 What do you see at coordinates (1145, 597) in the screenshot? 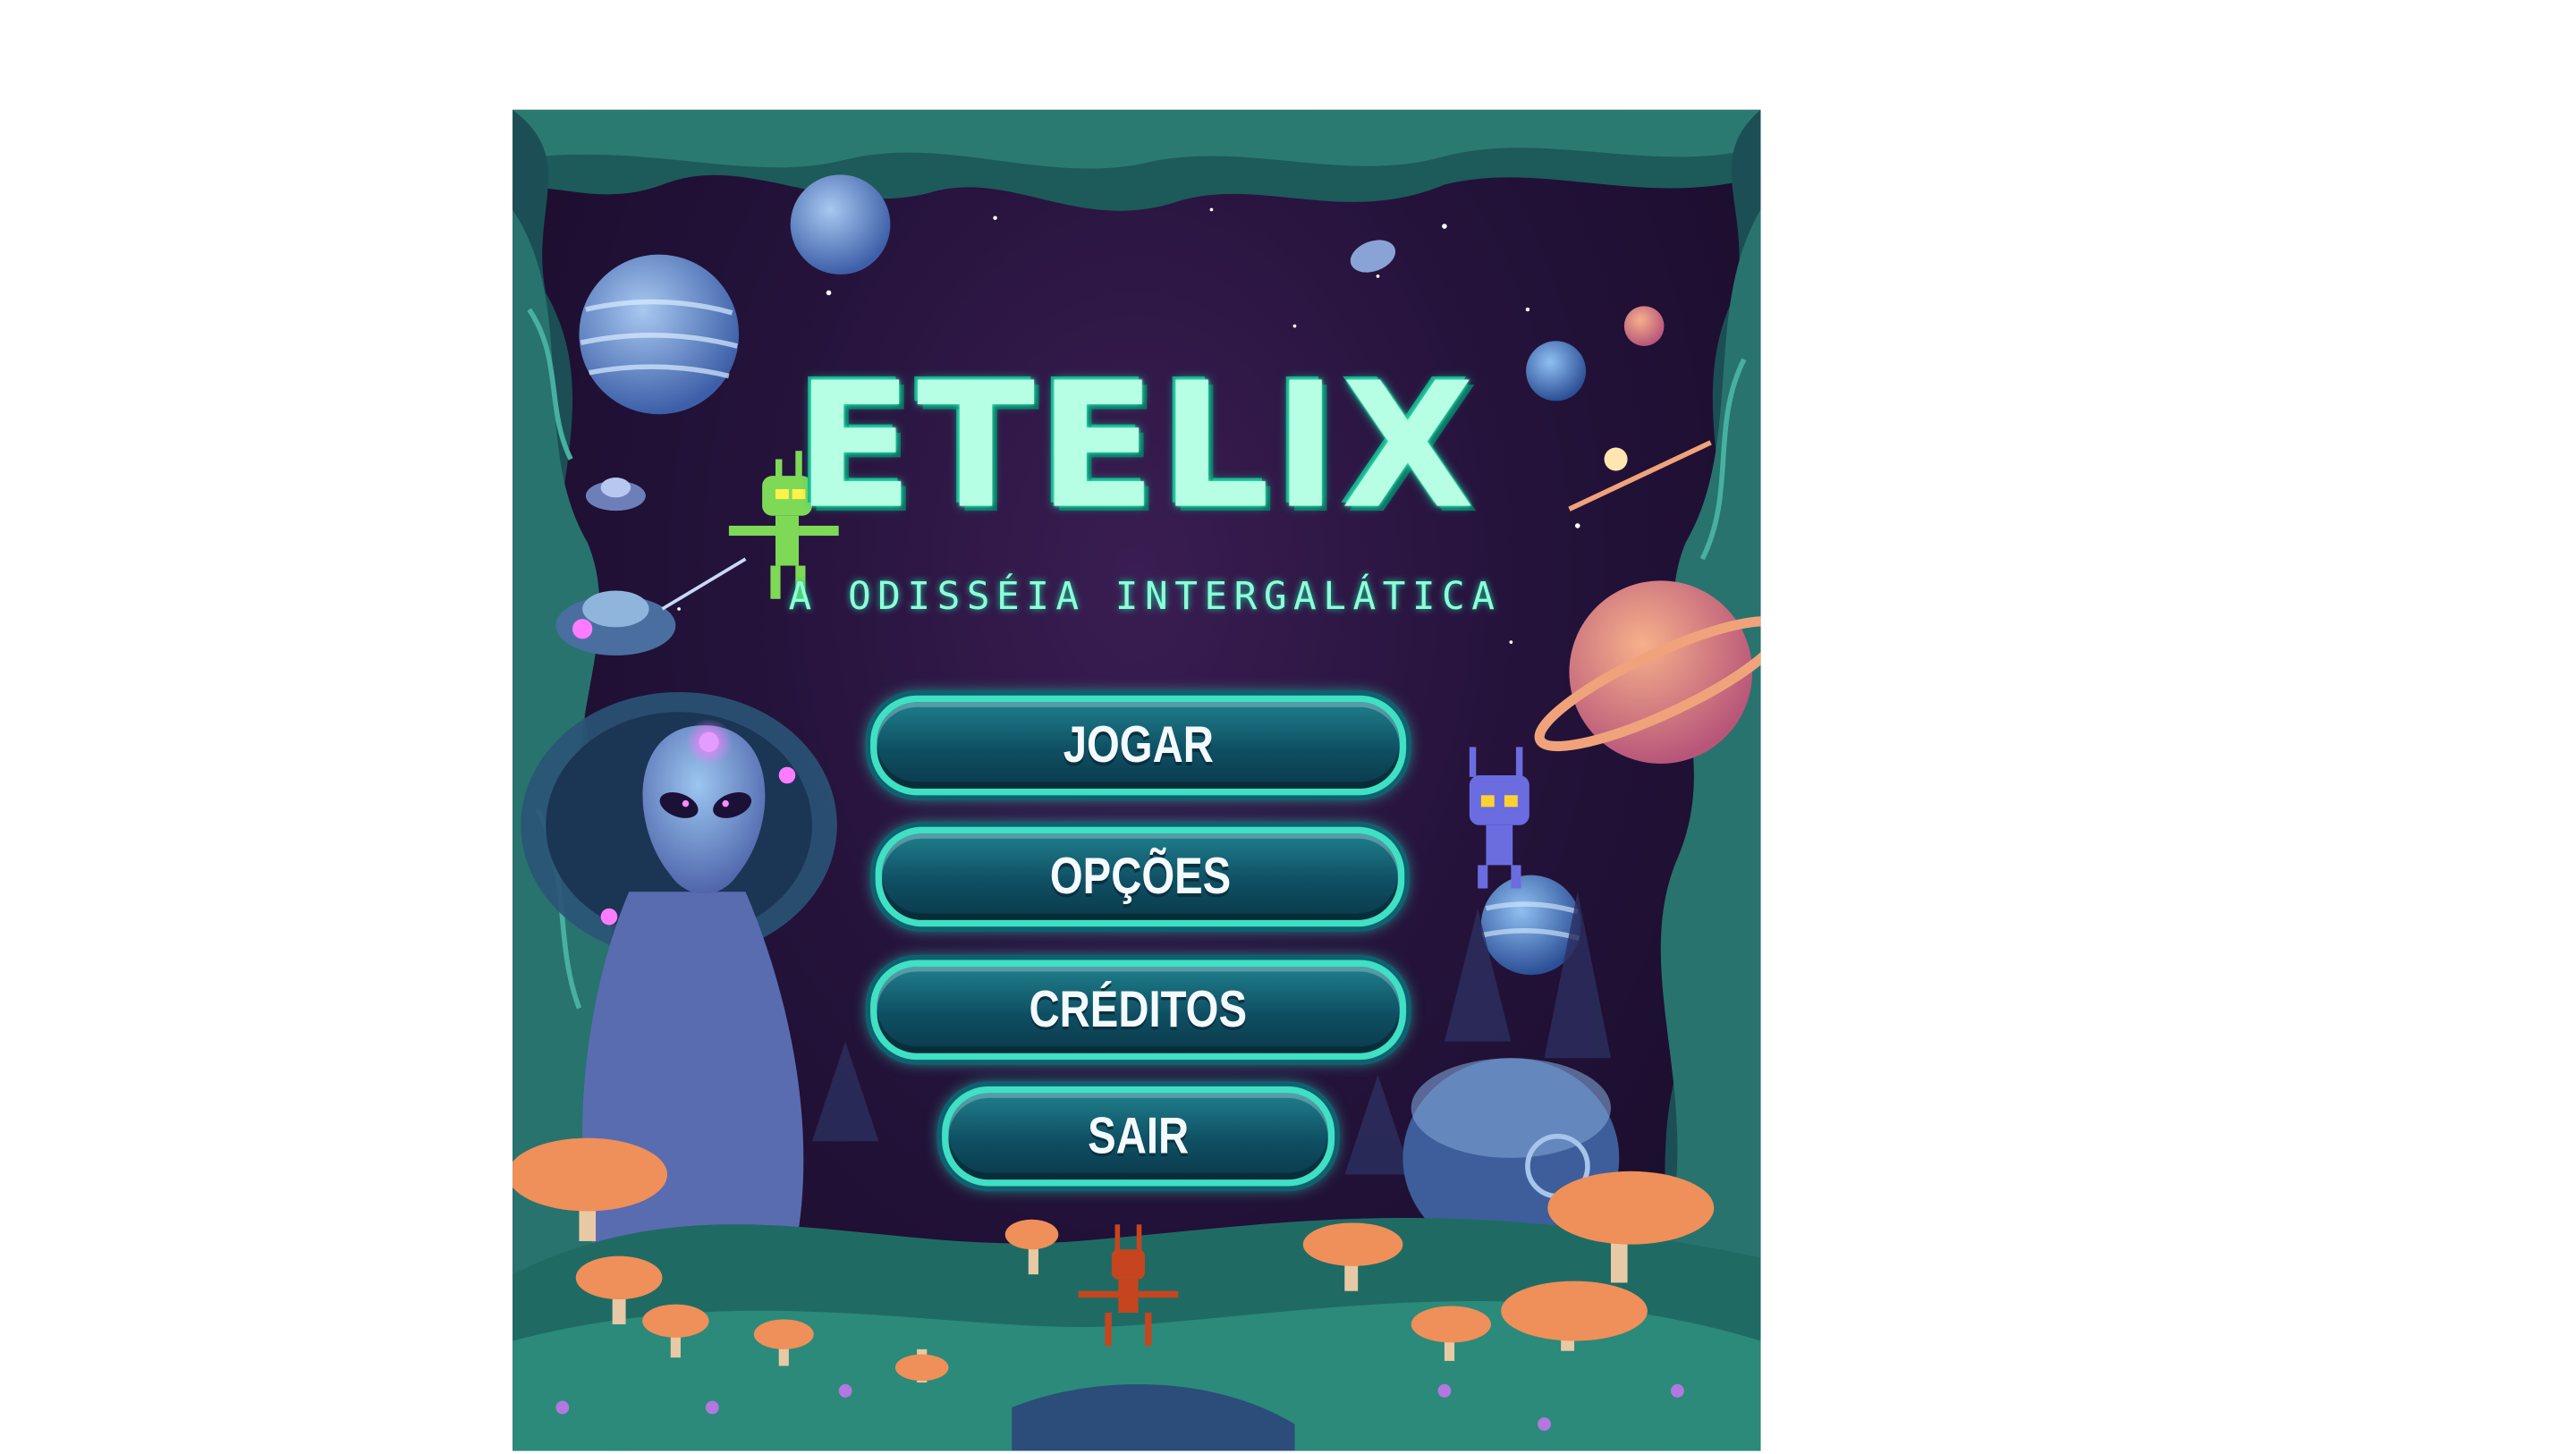
I see `game-subtitle: A ODISSÉIA INTERGALÁTICA` at bounding box center [1145, 597].